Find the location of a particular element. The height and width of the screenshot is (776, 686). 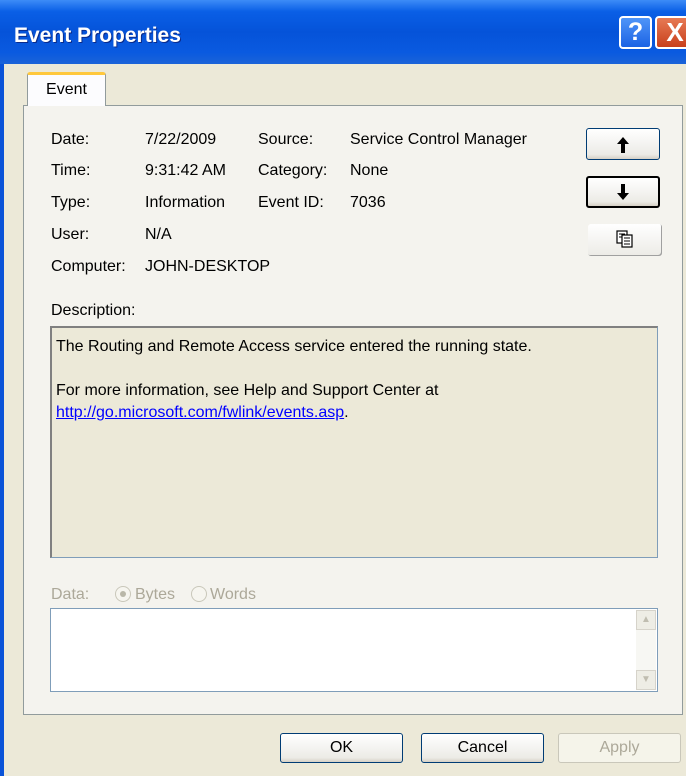

time-label: Time: is located at coordinates (71, 170).